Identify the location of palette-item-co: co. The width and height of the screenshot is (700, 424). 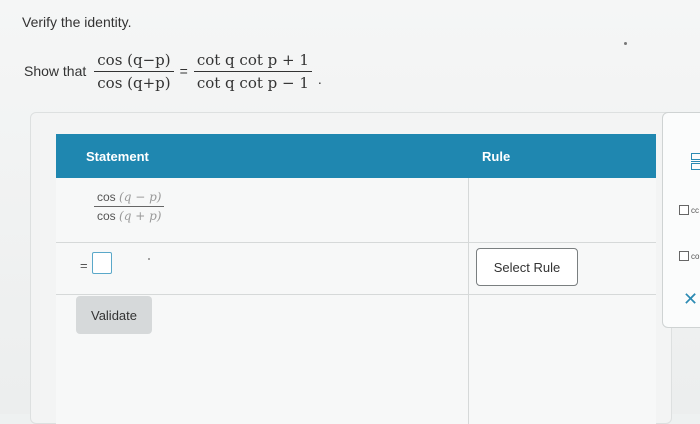
(689, 256).